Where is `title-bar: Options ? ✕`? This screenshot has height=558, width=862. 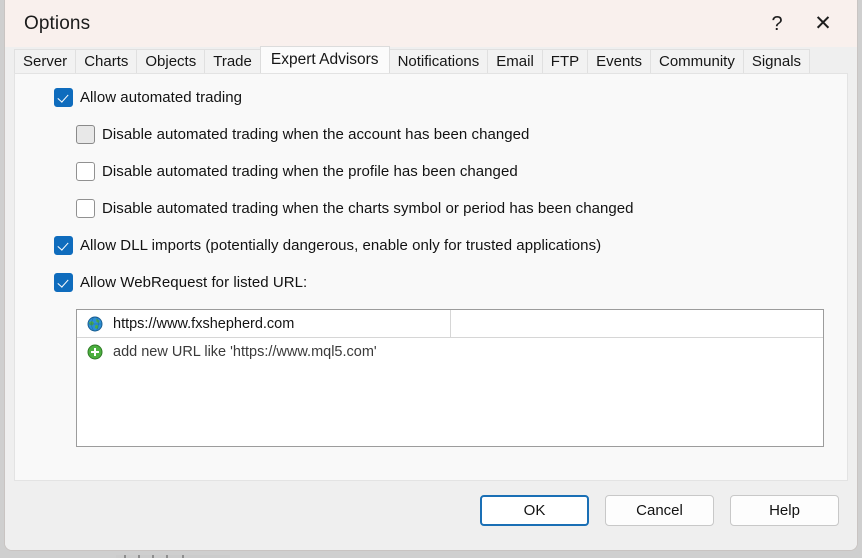
title-bar: Options ? ✕ is located at coordinates (431, 23).